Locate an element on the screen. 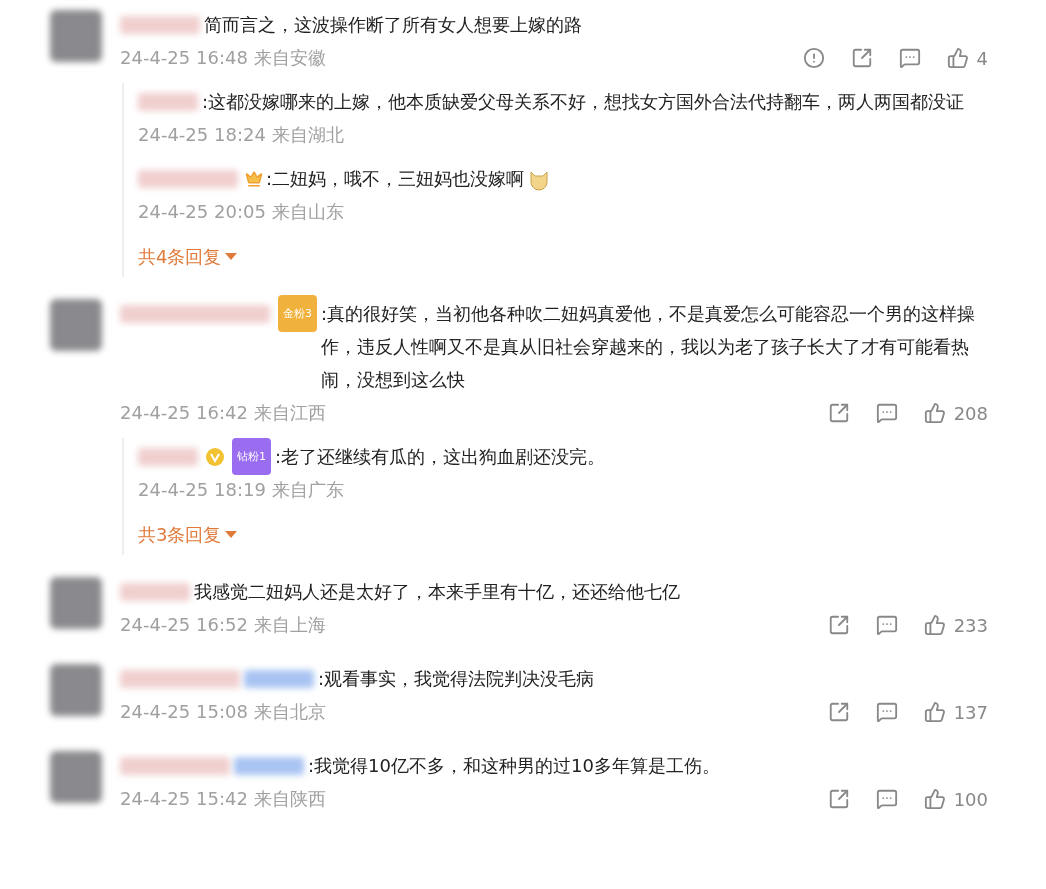 This screenshot has height=889, width=1046. comment-text: :观看事实，我觉得法院判决没毛病 is located at coordinates (457, 679).